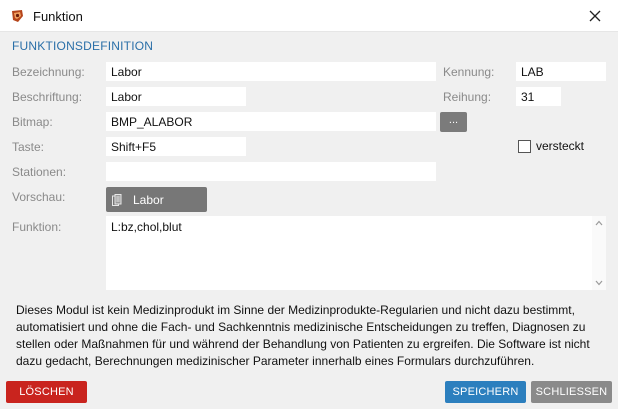 The image size is (618, 409). What do you see at coordinates (271, 171) in the screenshot?
I see `stationen-field` at bounding box center [271, 171].